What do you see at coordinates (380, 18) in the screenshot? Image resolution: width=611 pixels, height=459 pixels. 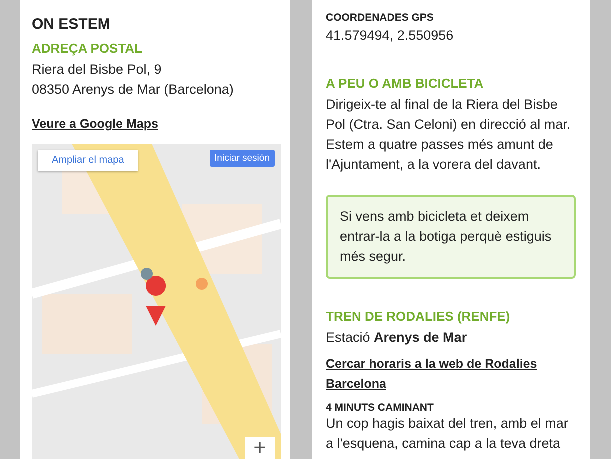 I see `gps-label: COORDENADES GPS` at bounding box center [380, 18].